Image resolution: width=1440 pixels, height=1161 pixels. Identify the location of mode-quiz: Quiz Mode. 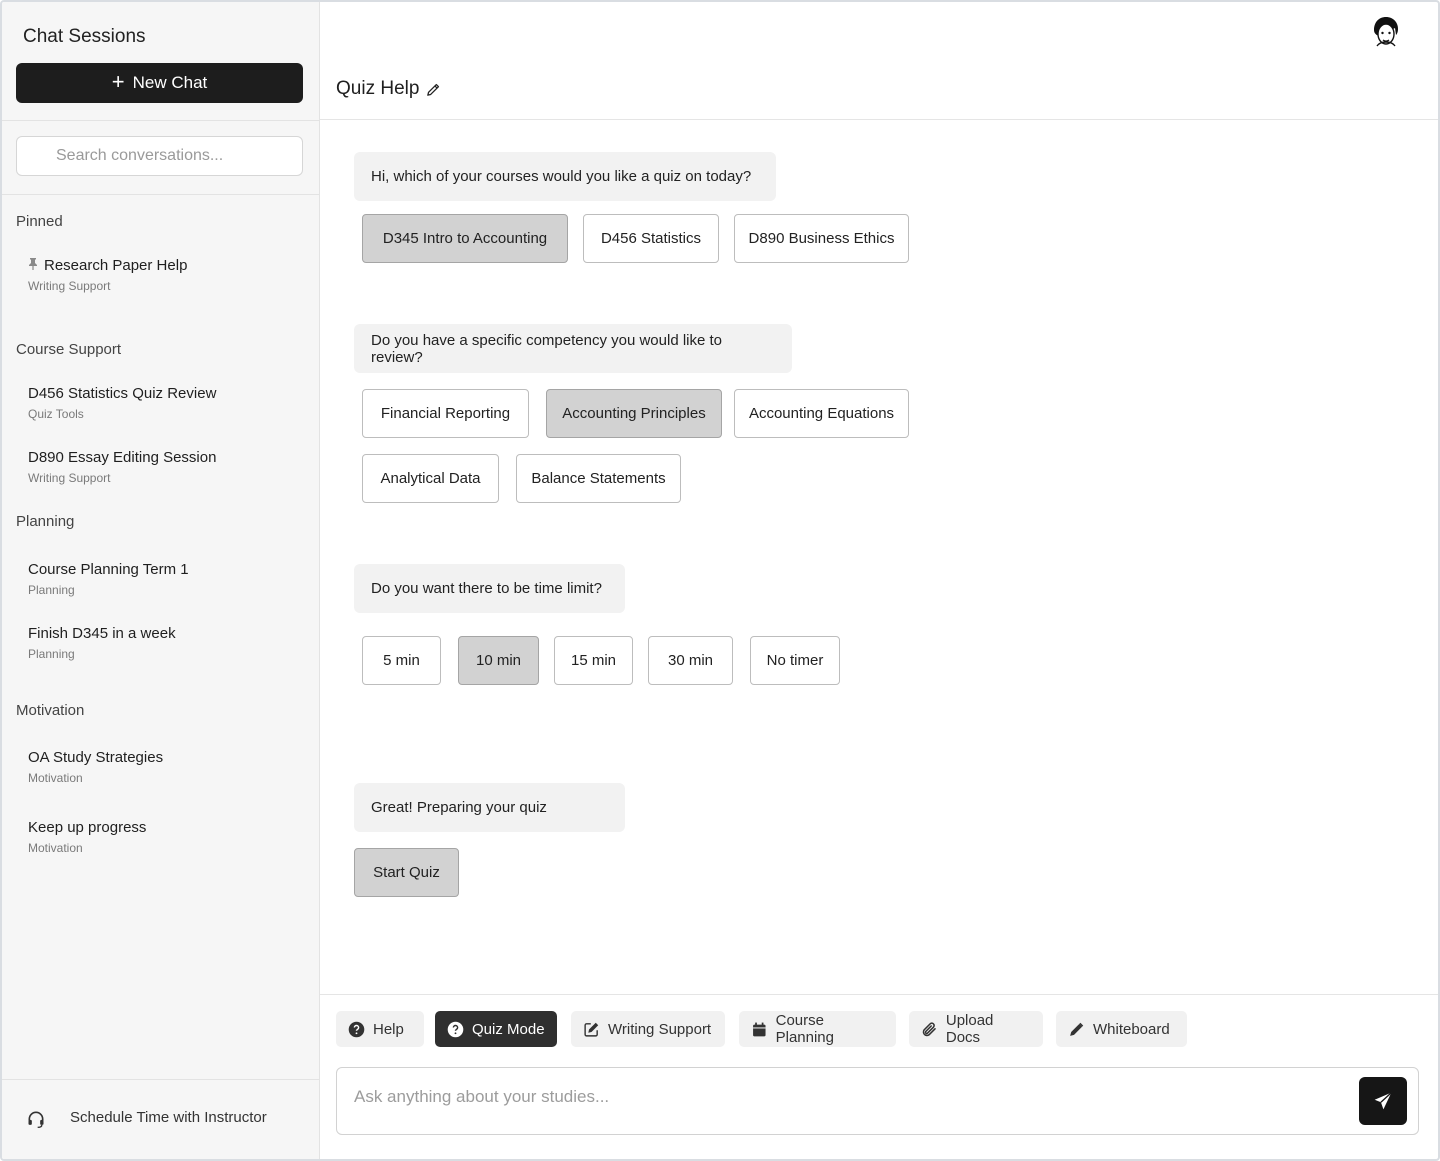
(496, 1029).